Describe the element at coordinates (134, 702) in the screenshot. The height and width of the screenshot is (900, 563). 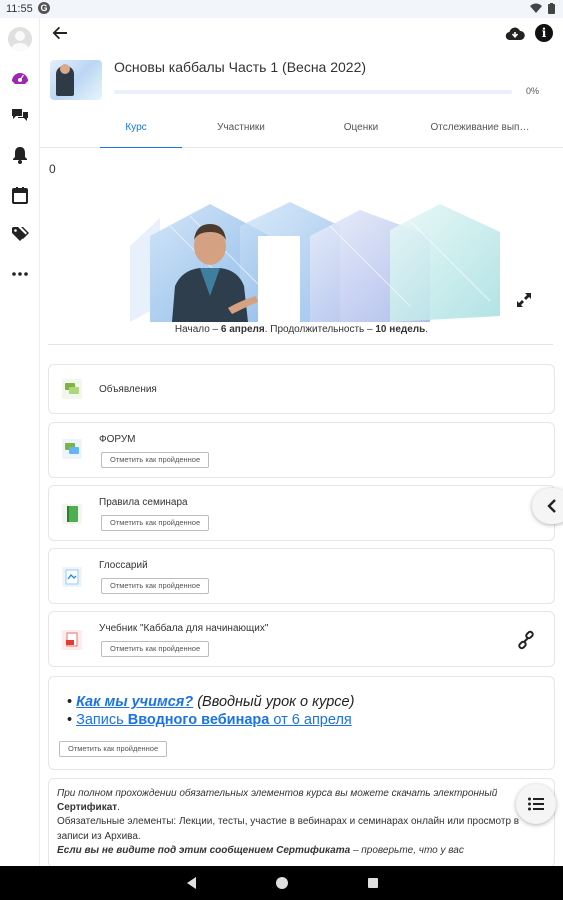
I see `intro-lesson-link: Как мы учимся?` at that location.